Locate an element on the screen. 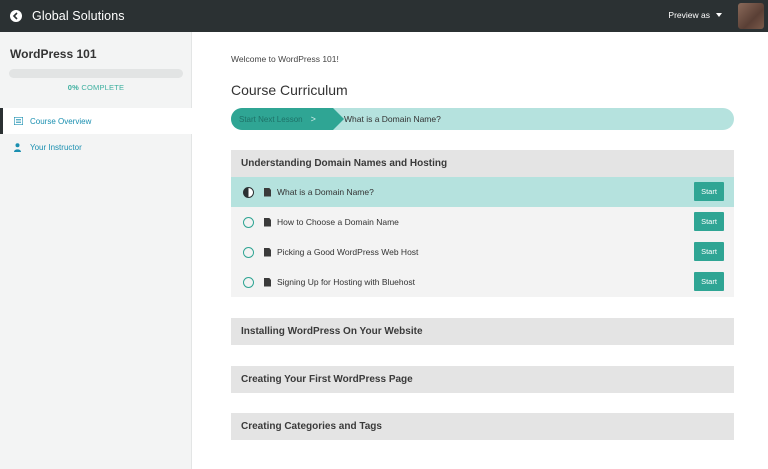  list-icon is located at coordinates (19, 121).